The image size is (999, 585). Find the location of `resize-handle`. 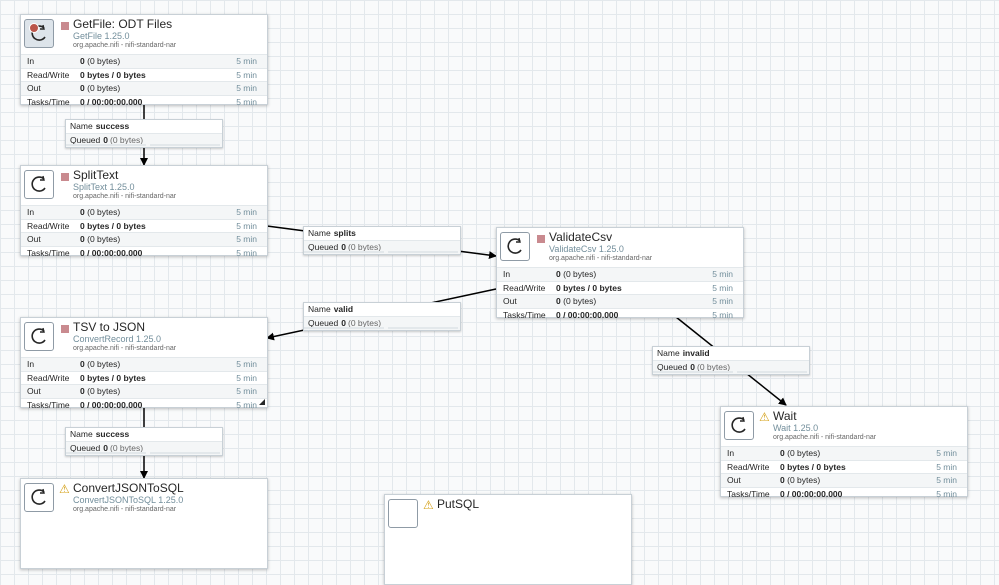

resize-handle is located at coordinates (262, 402).